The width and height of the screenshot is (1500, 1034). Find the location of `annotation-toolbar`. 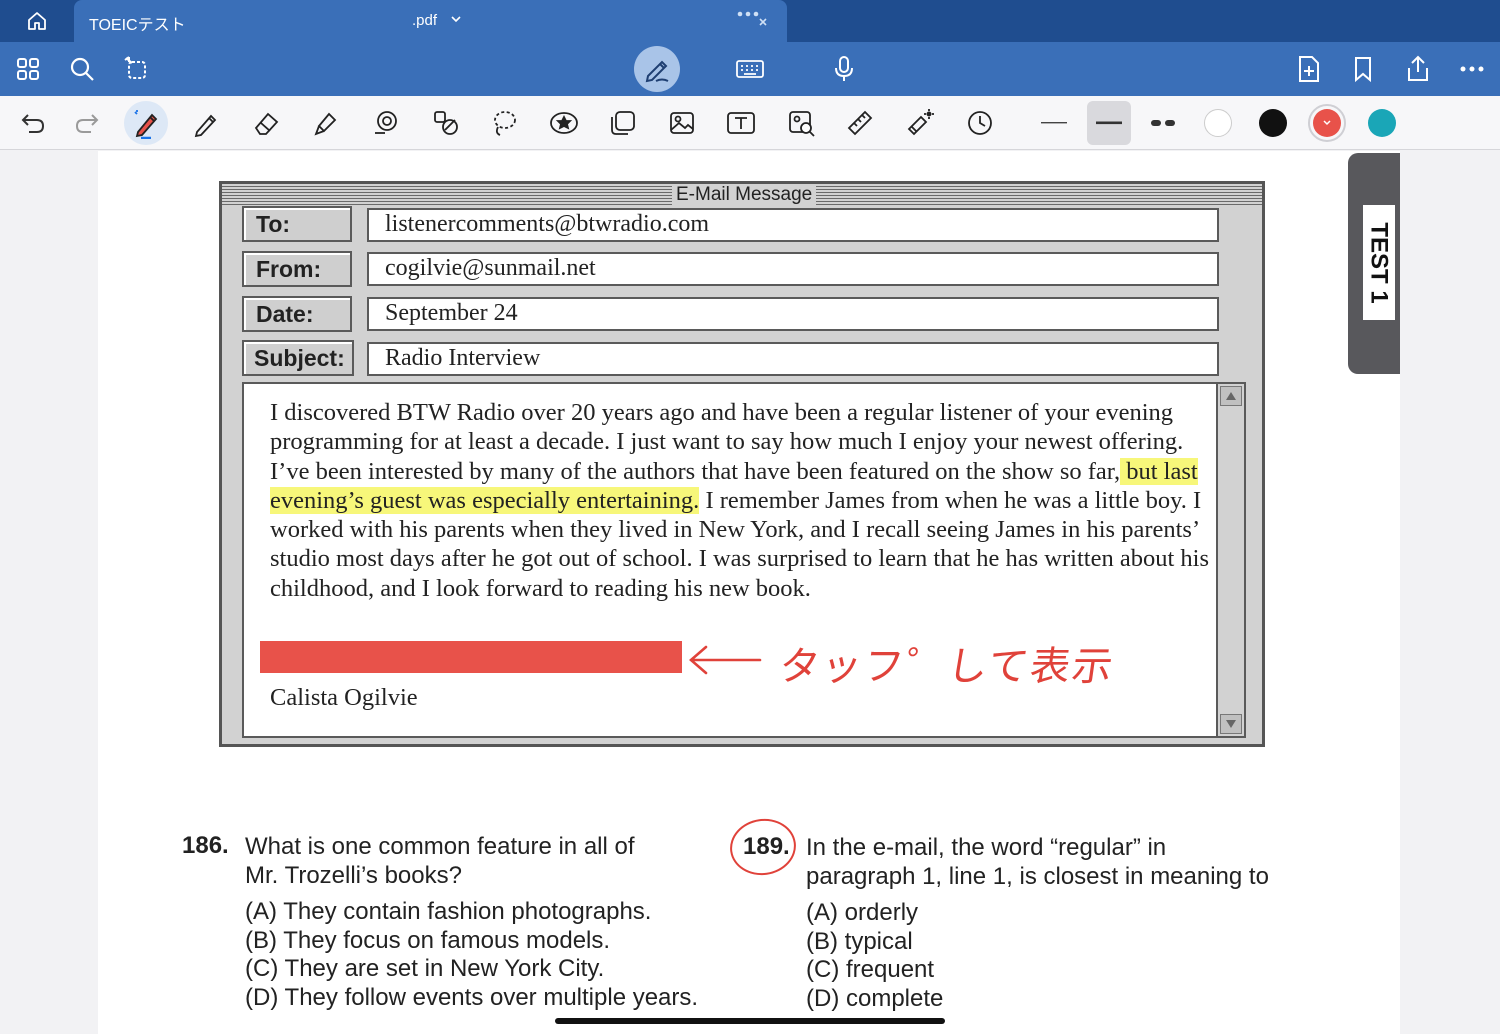

annotation-toolbar is located at coordinates (750, 123).